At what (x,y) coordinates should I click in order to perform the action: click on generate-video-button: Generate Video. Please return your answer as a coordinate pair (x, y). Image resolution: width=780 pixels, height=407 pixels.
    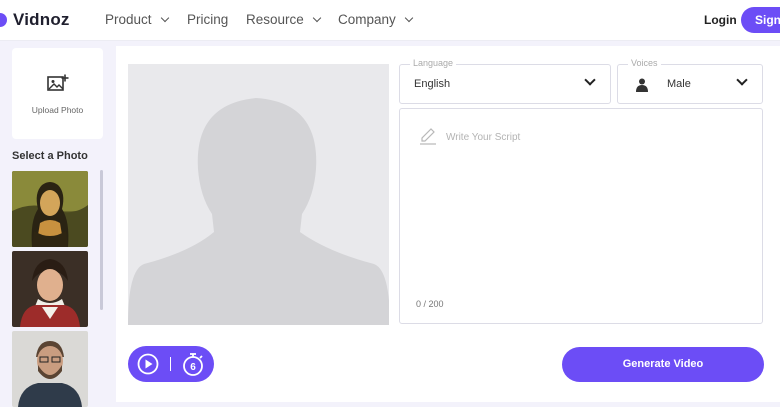
    Looking at the image, I should click on (663, 364).